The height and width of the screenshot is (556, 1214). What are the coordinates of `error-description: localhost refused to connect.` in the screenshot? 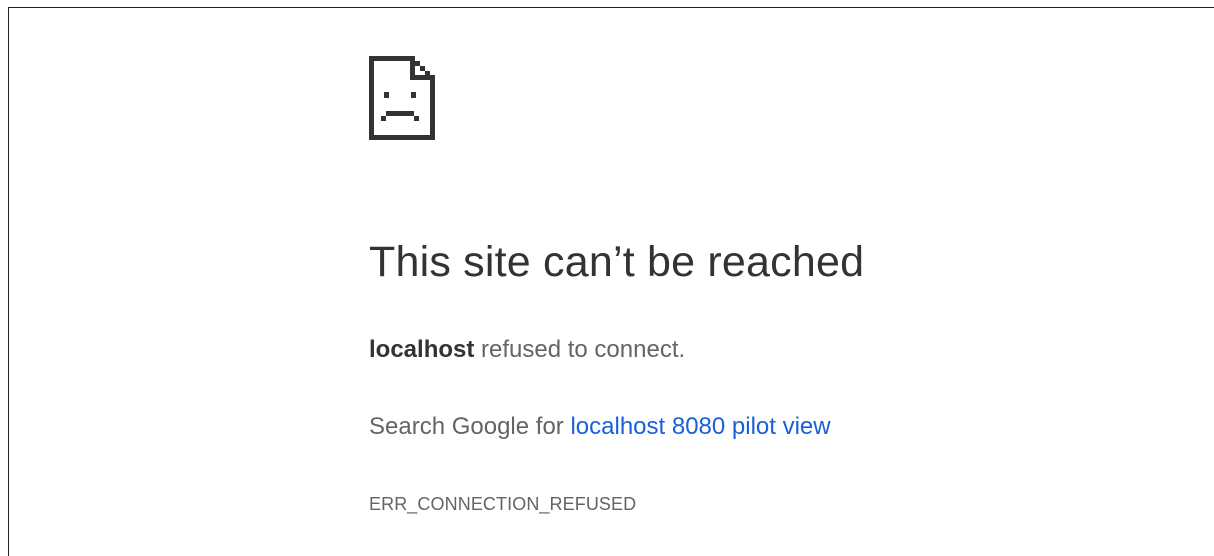 It's located at (527, 350).